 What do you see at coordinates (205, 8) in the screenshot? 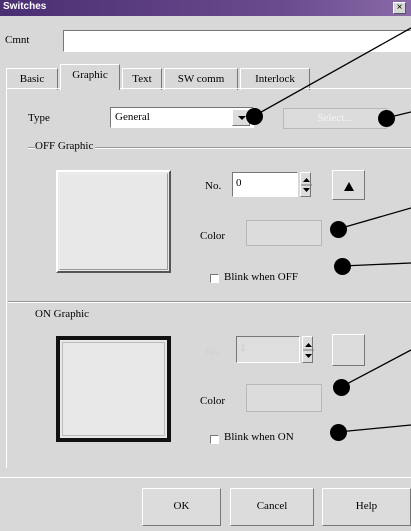
I see `title-bar: Switches ×` at bounding box center [205, 8].